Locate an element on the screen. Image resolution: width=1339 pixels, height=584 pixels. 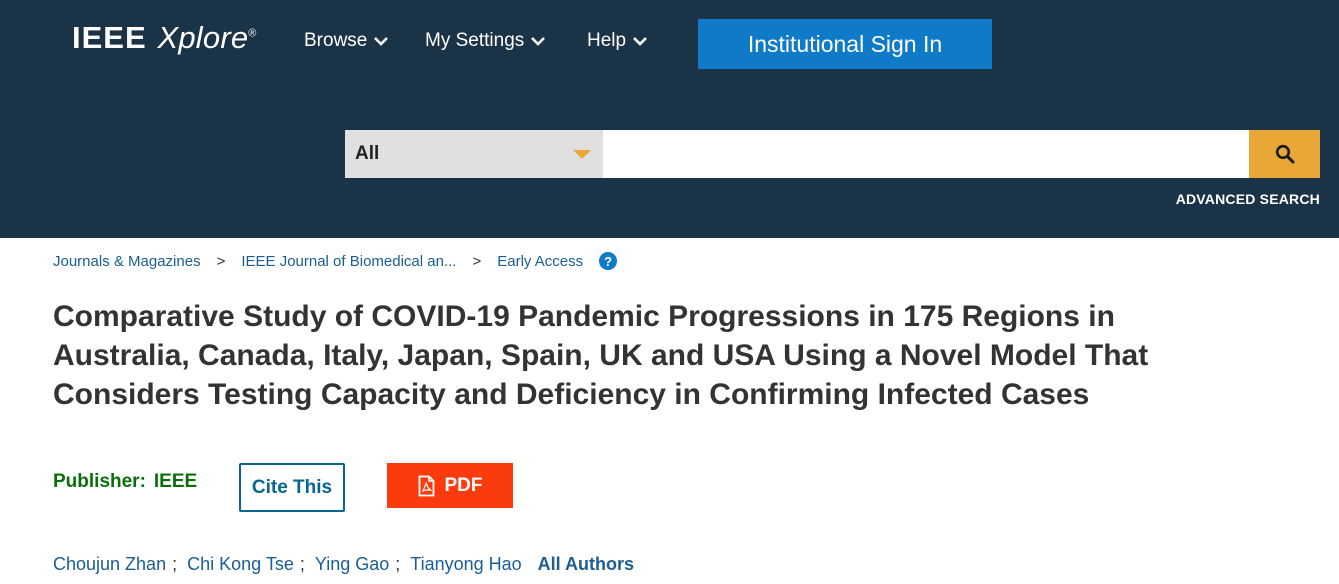
publisher-value: IEEE is located at coordinates (175, 481).